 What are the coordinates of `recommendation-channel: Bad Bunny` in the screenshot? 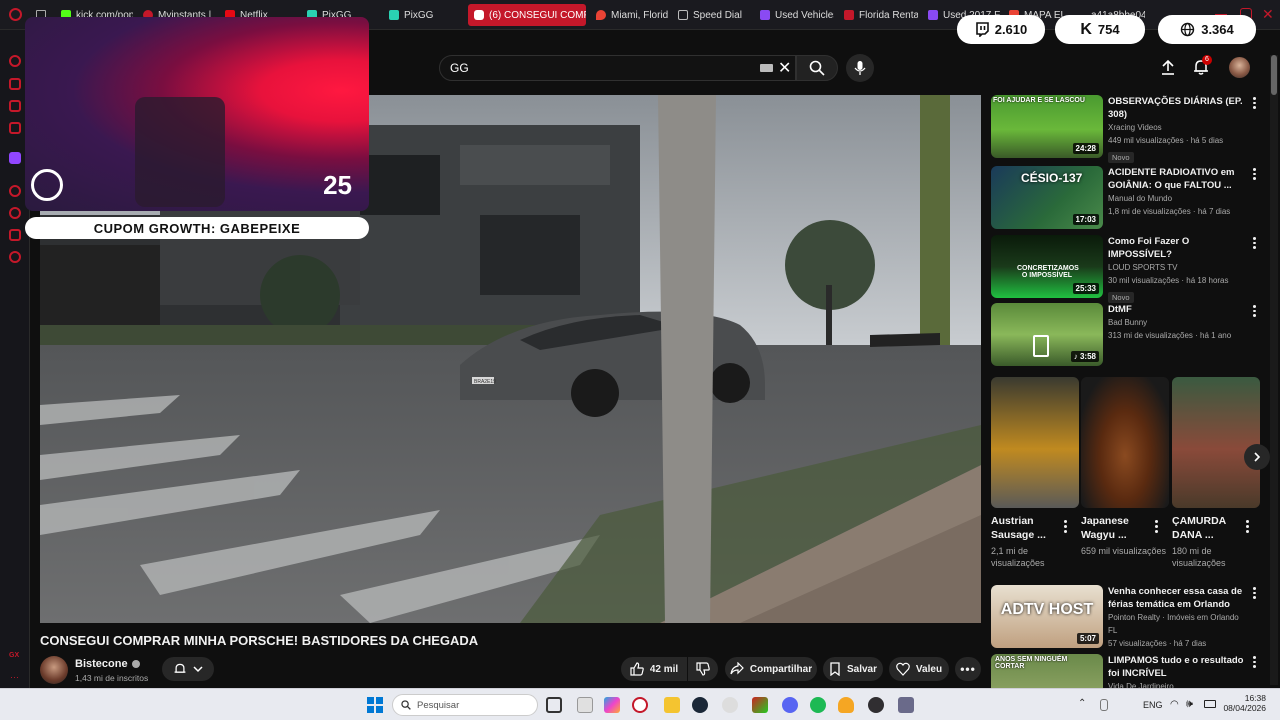 It's located at (1177, 322).